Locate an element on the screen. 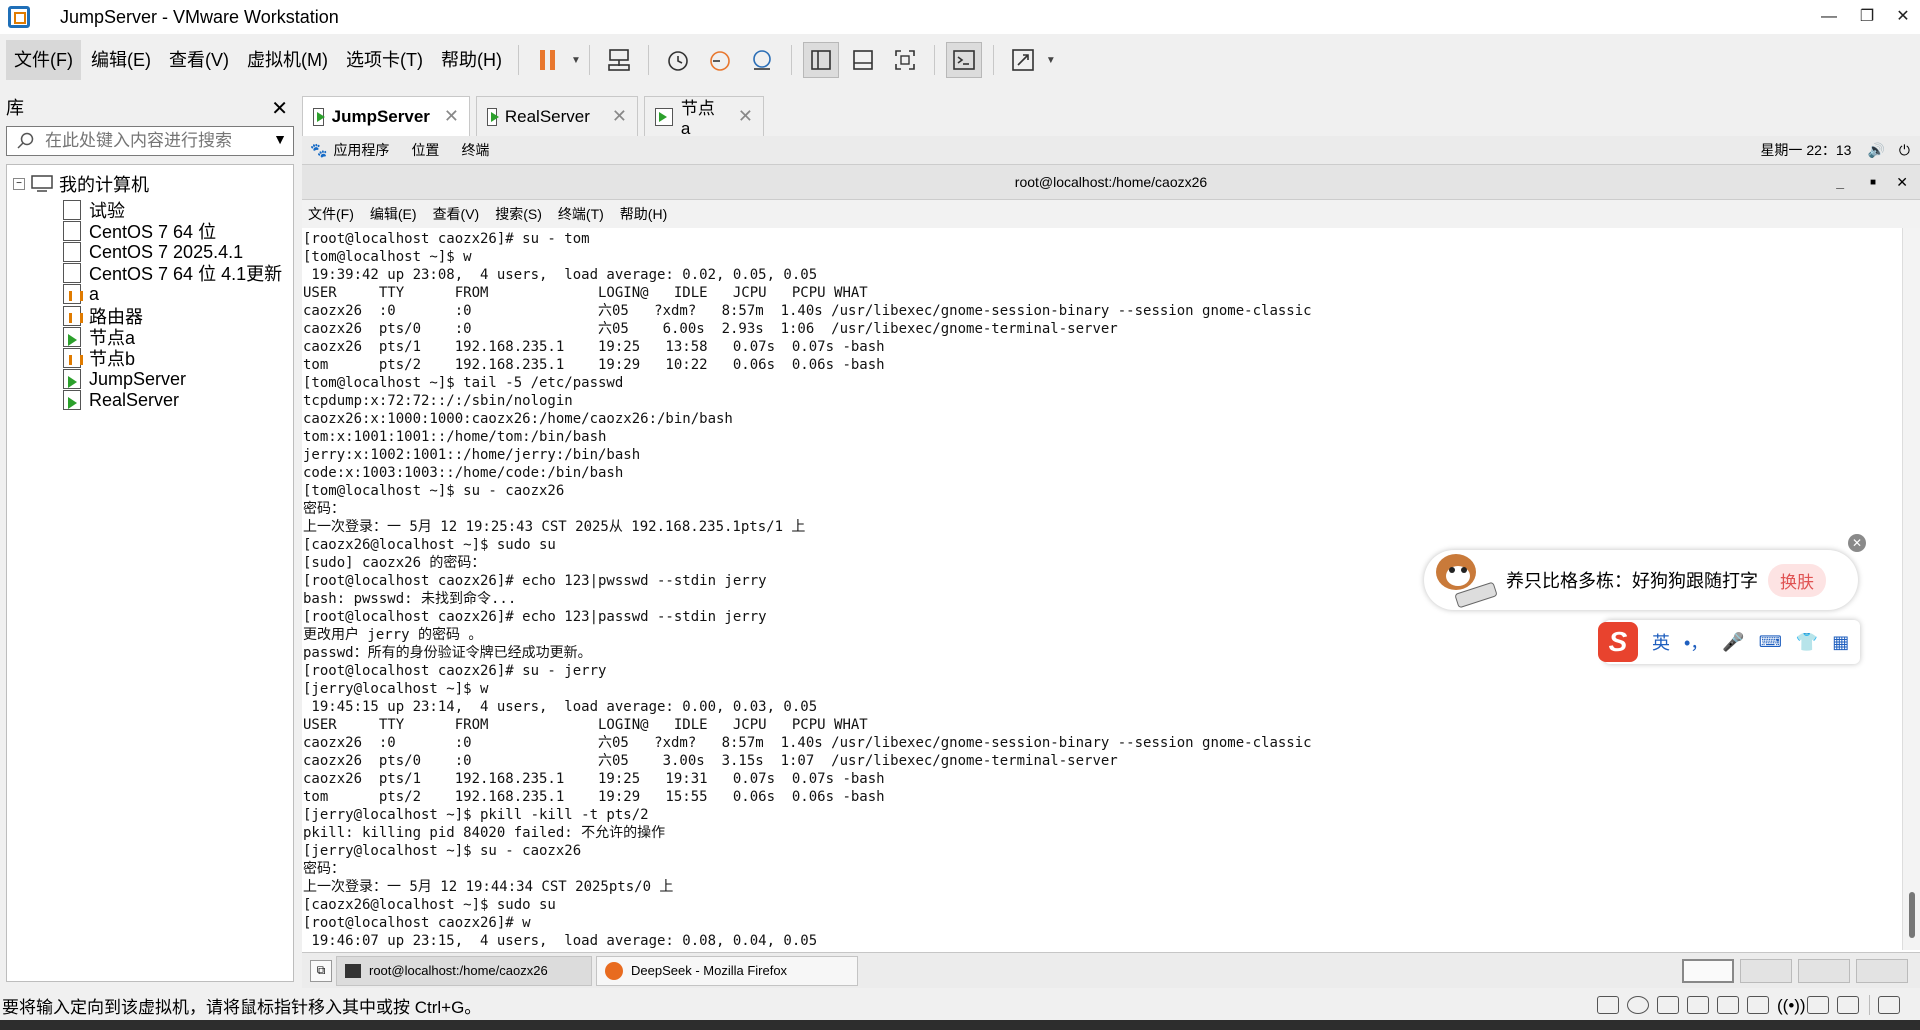 Image resolution: width=1920 pixels, height=1030 pixels. tab-jumpserver: JumpServer ✕ is located at coordinates (386, 116).